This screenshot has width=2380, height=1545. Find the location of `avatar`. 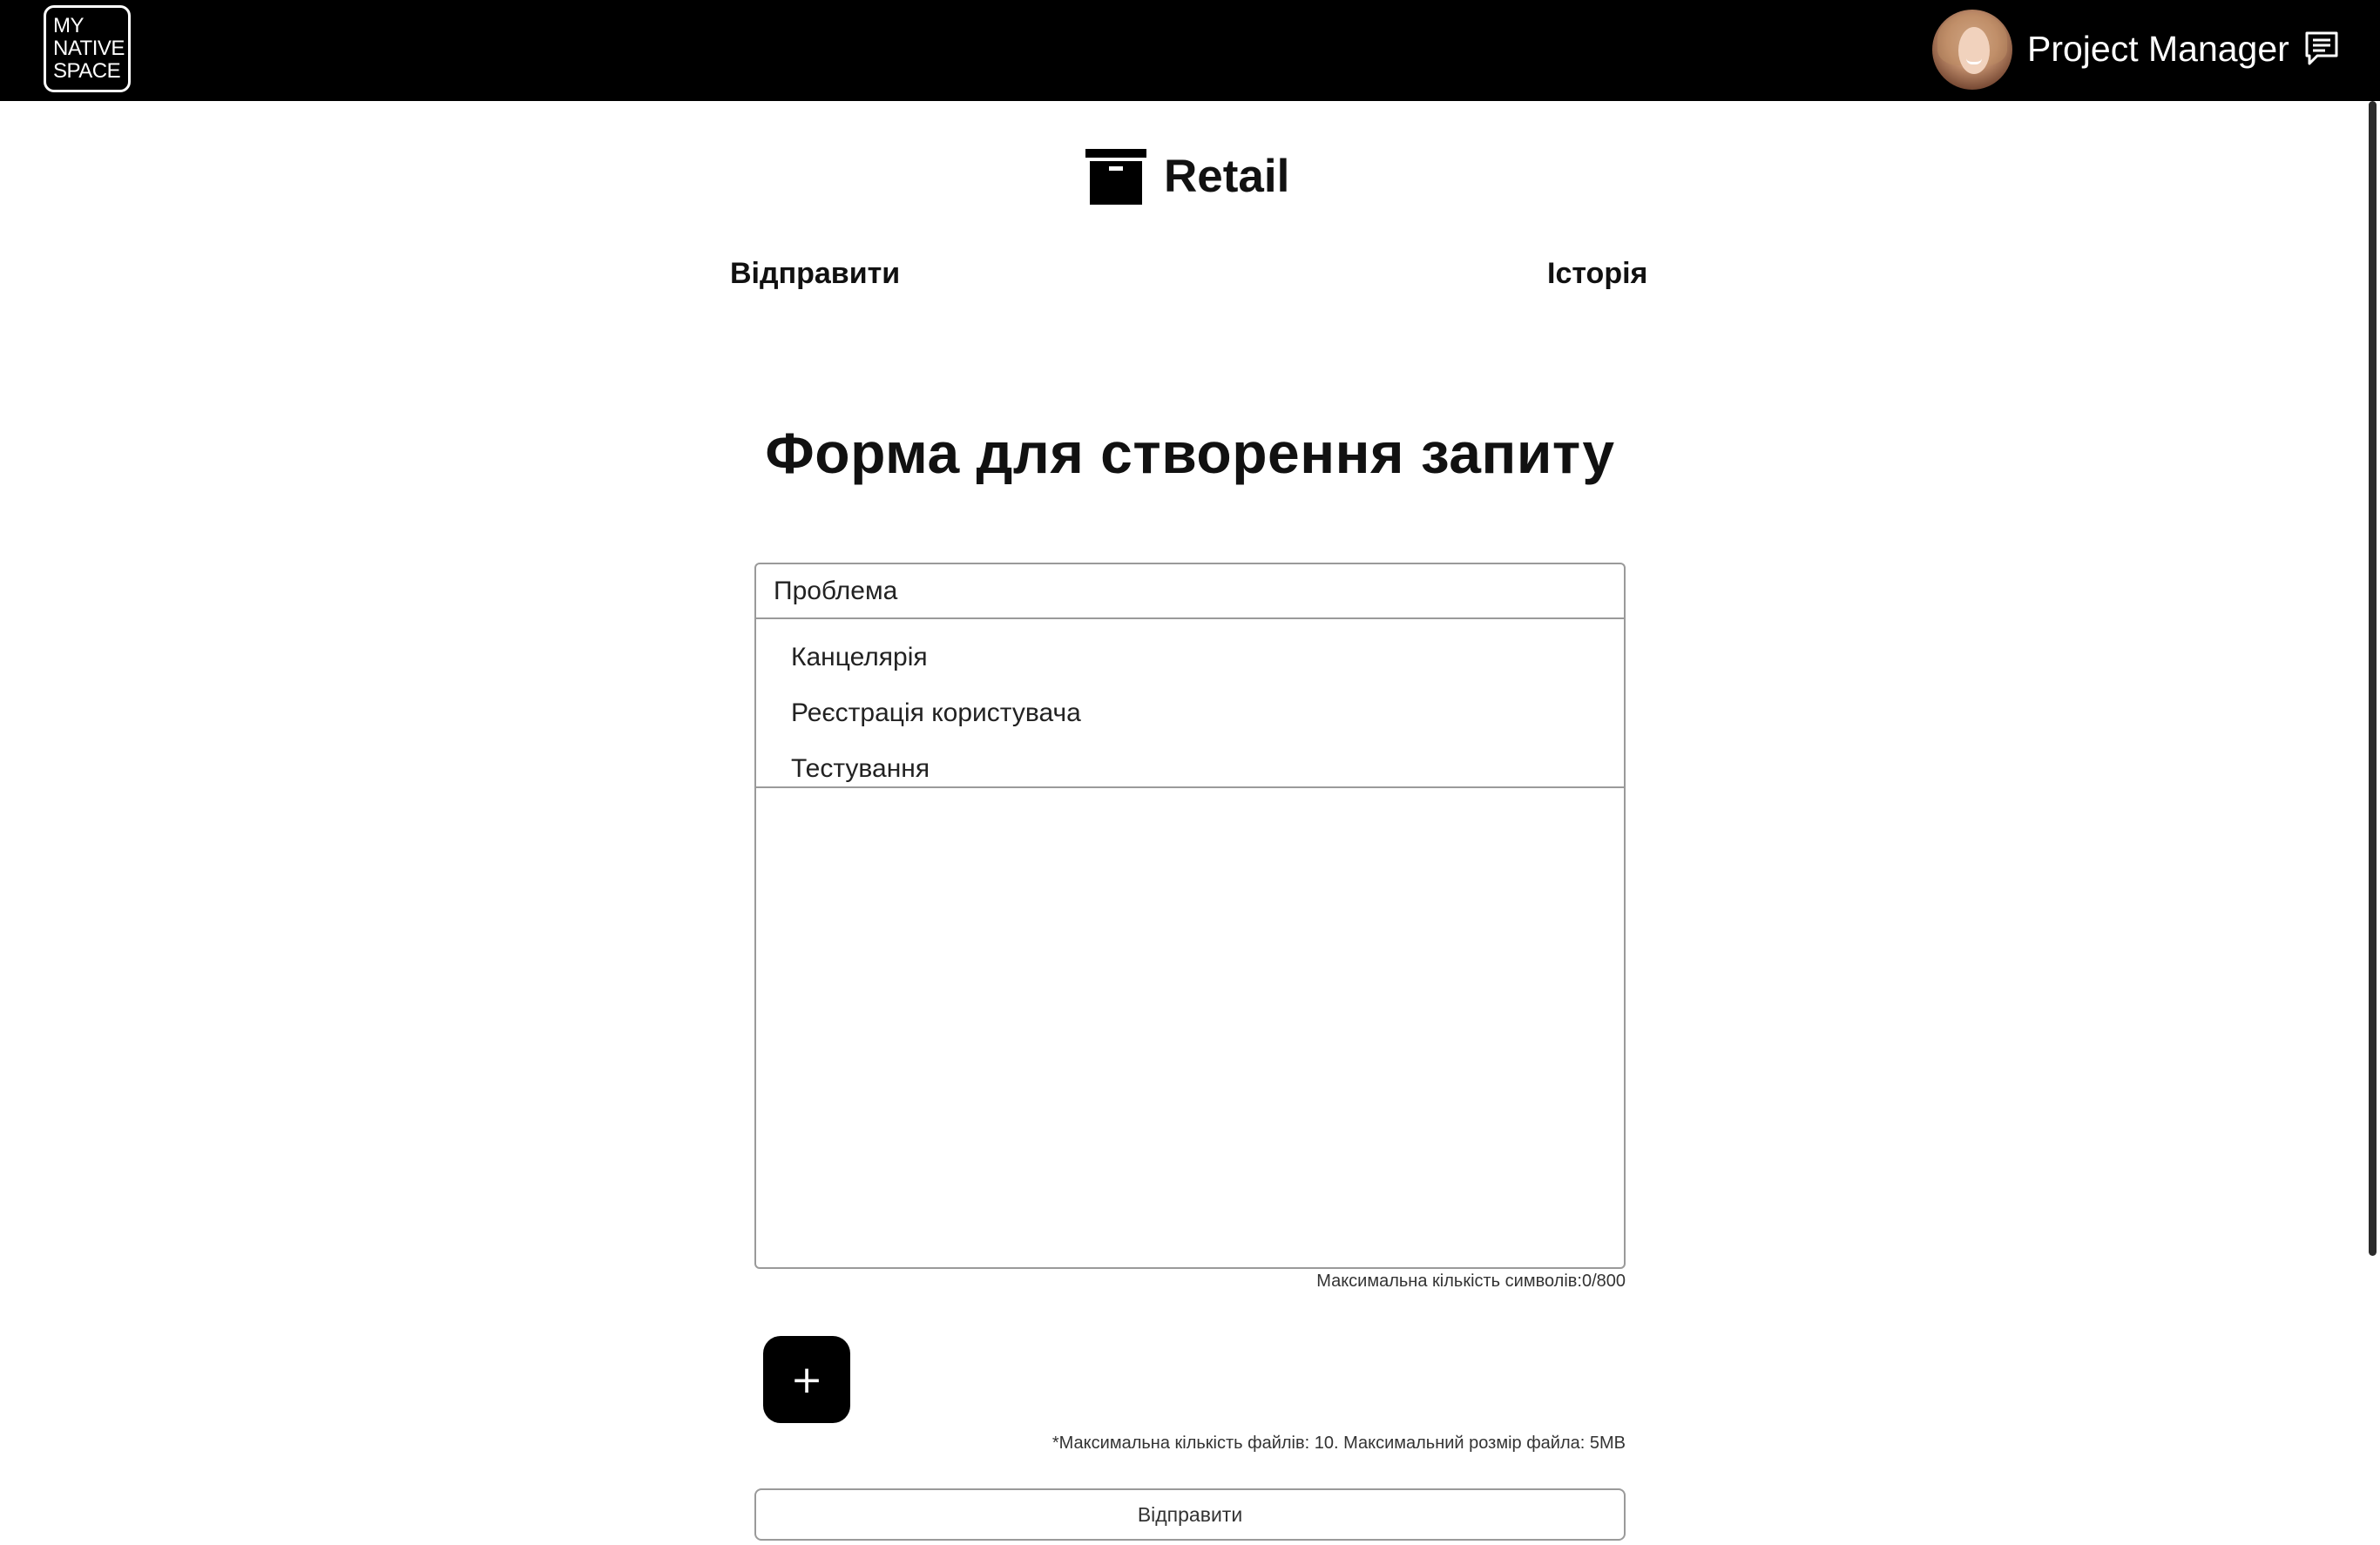

avatar is located at coordinates (1972, 50).